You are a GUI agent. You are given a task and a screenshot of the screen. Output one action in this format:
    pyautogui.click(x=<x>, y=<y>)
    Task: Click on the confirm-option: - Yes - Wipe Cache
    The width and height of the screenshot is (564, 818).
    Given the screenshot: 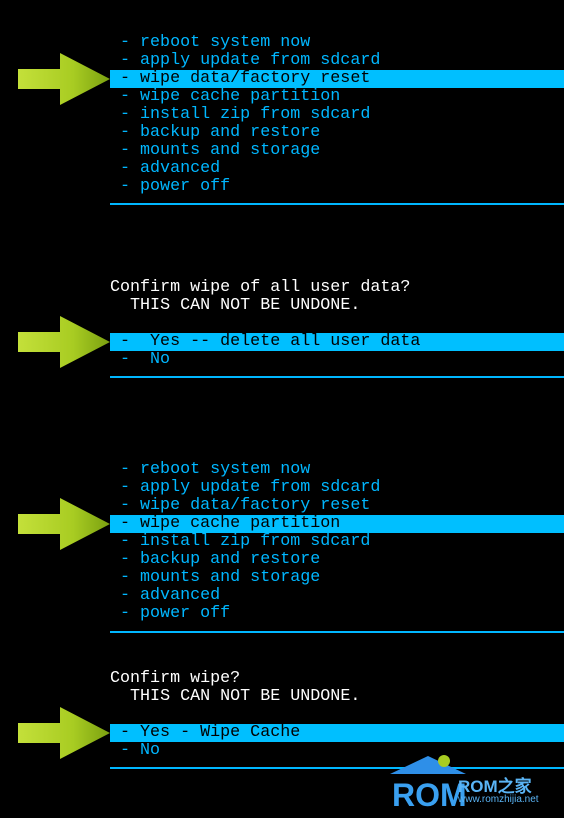 What is the action you would take?
    pyautogui.click(x=337, y=733)
    